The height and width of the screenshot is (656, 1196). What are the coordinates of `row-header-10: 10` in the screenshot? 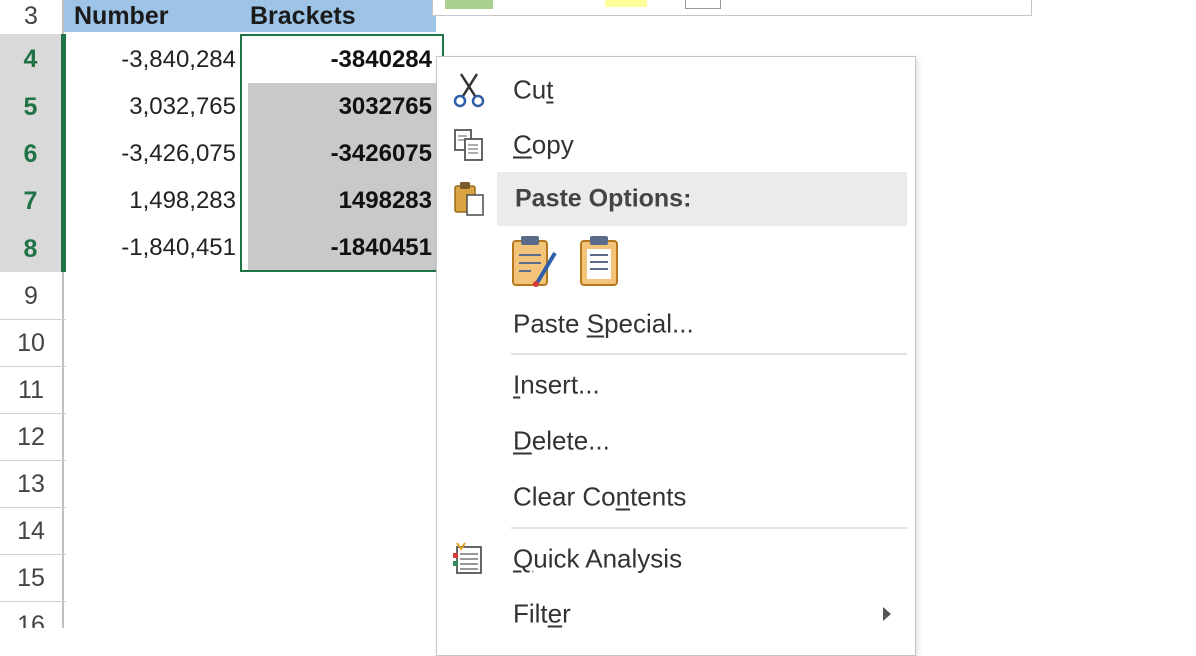 It's located at (32, 342).